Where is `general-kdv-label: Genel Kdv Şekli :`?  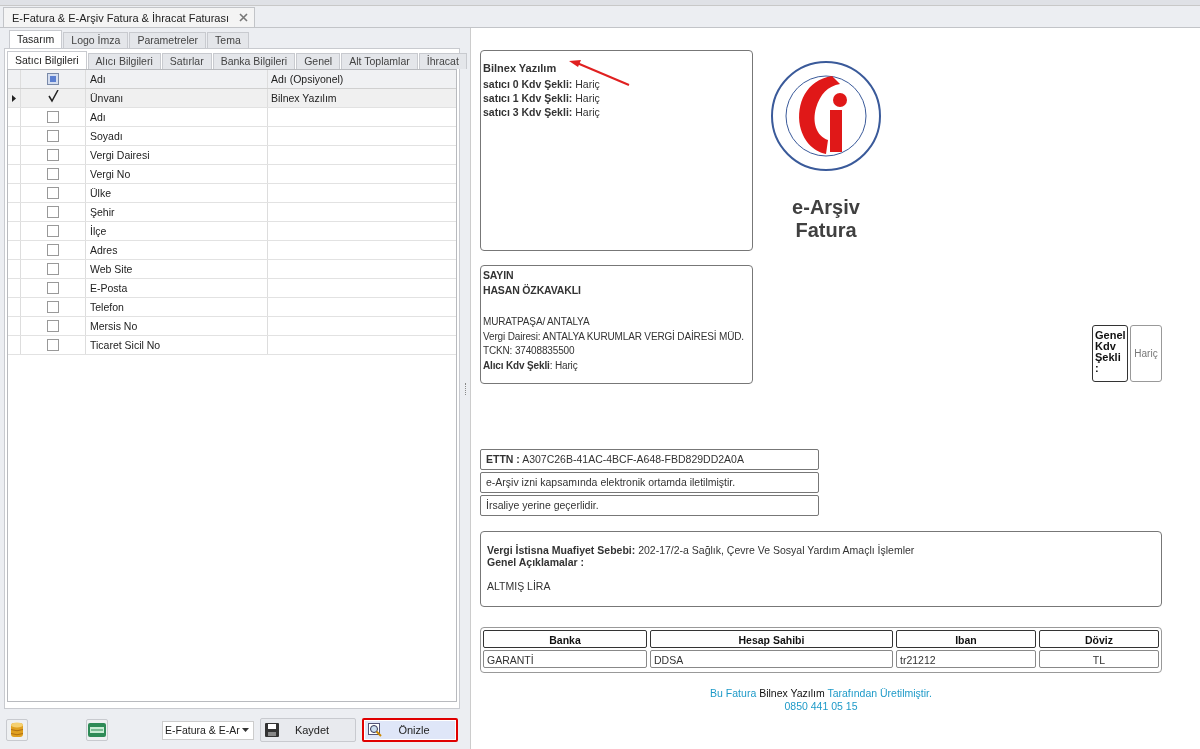
general-kdv-label: Genel Kdv Şekli : is located at coordinates (1110, 353).